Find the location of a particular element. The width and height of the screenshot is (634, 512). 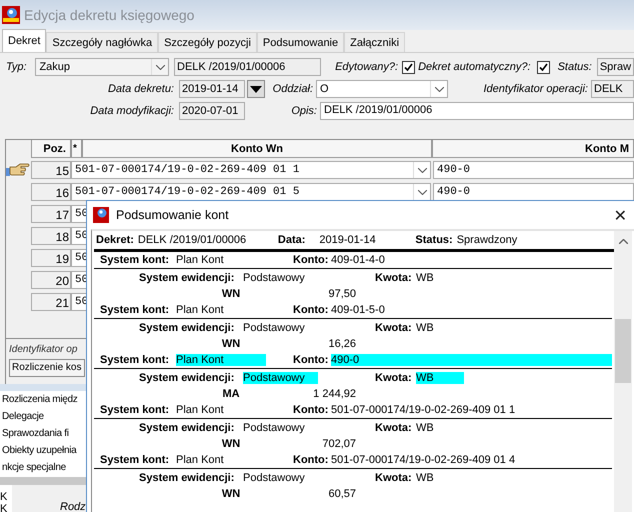

menu-item: nkcje specjalne is located at coordinates (34, 467).